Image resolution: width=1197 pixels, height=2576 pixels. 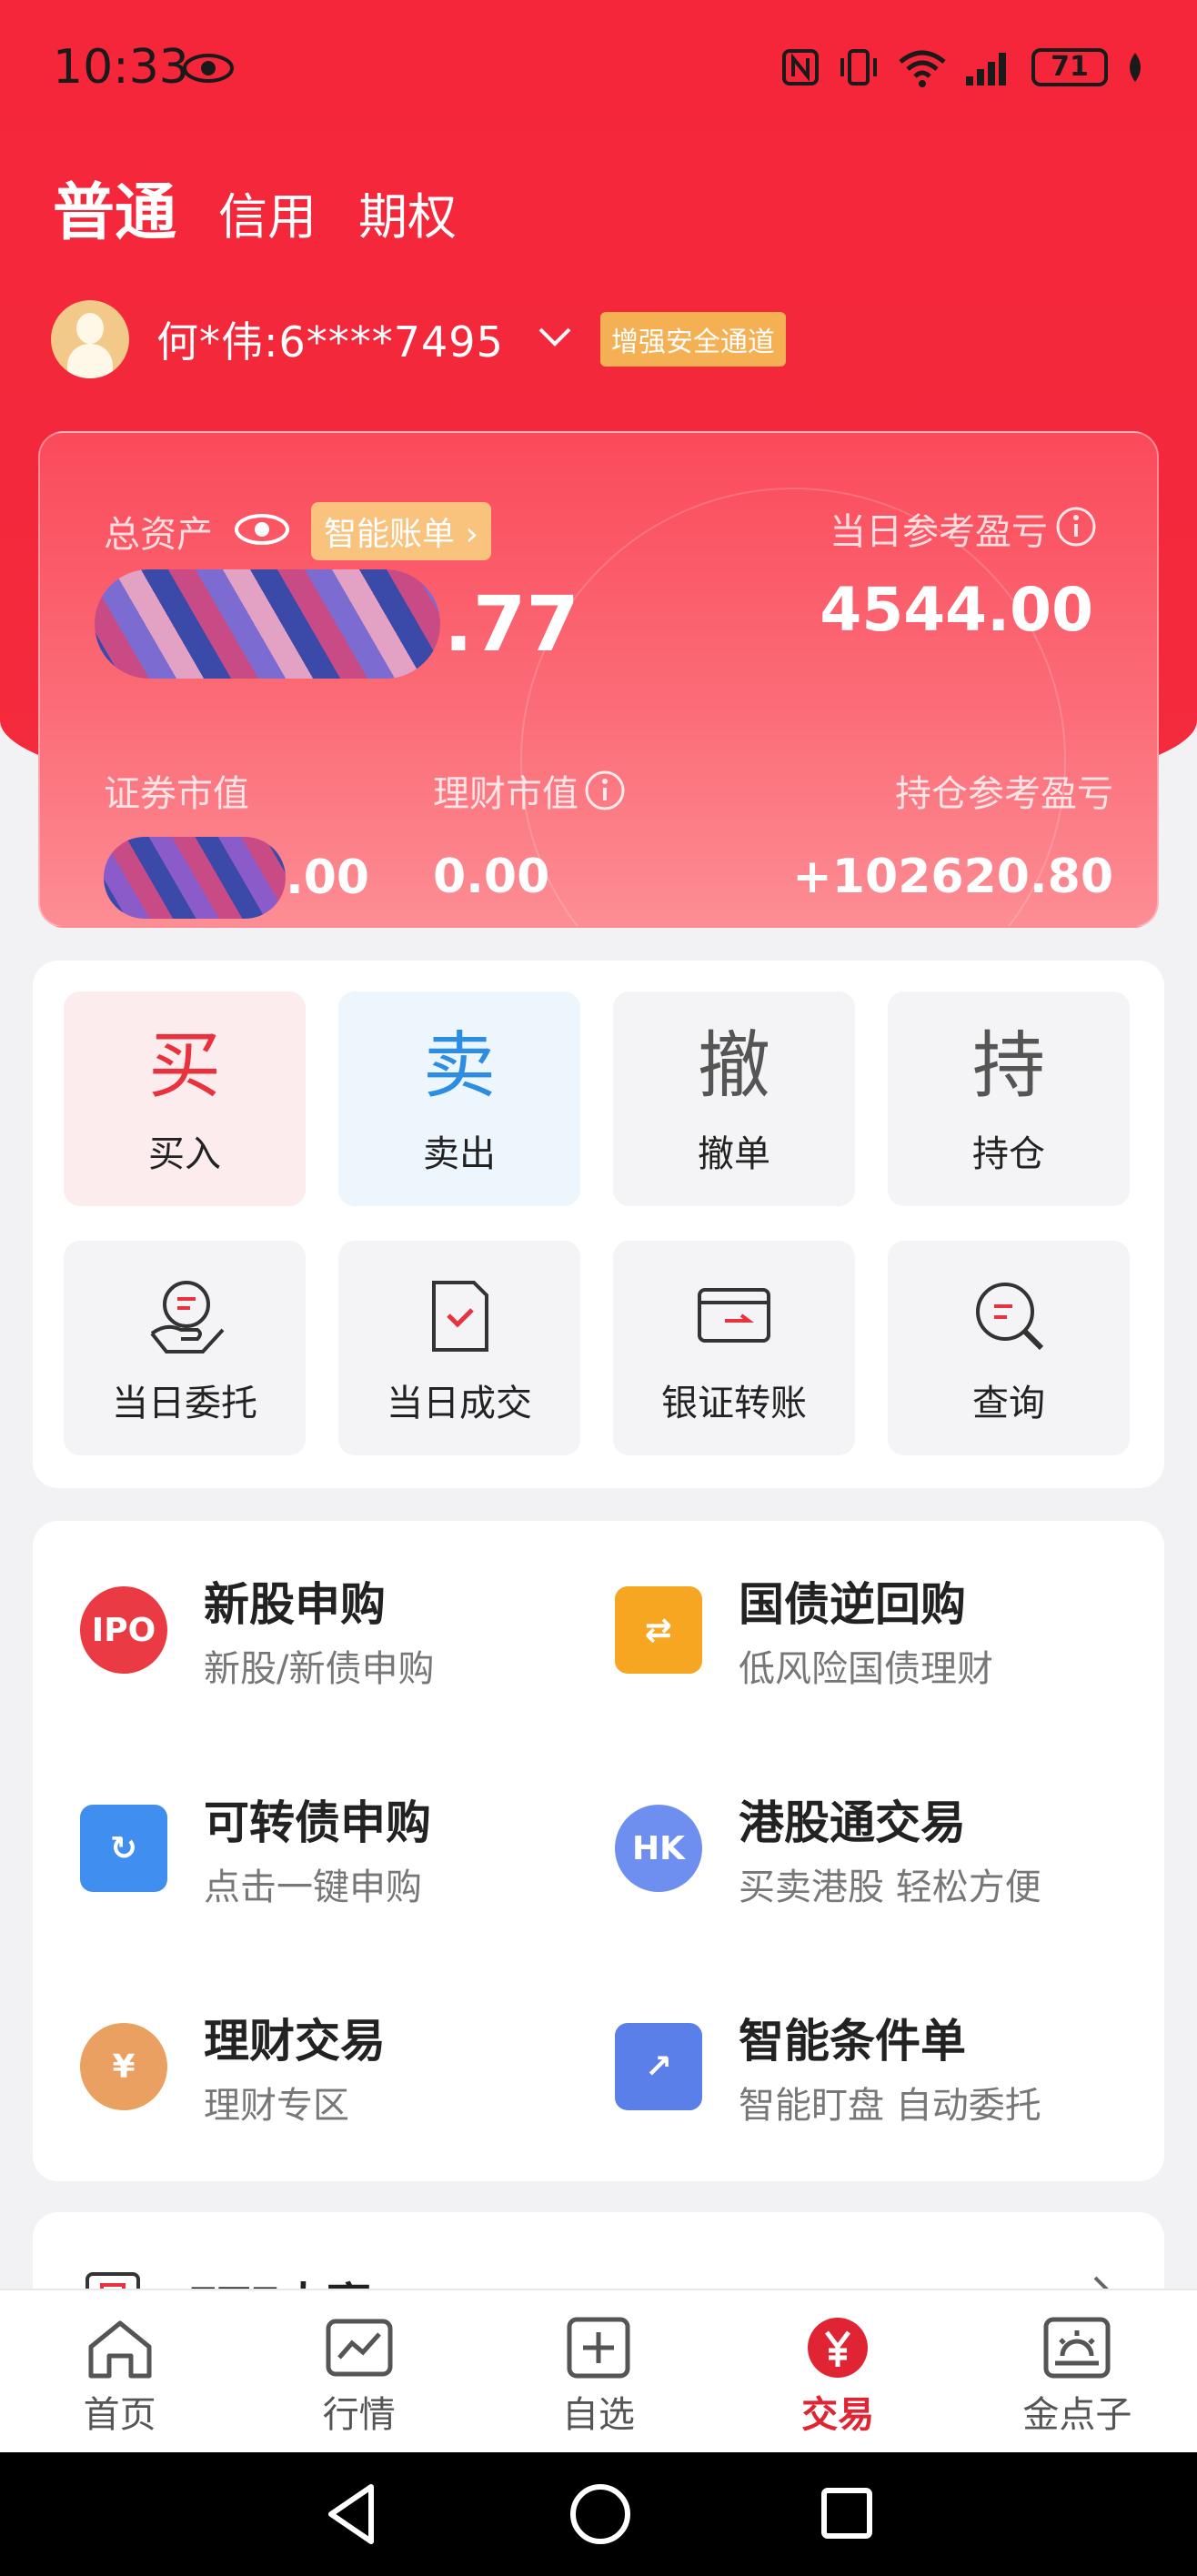 I want to click on wealth-trading-item: ¥ 理财交易 理财专区, so click(x=233, y=2066).